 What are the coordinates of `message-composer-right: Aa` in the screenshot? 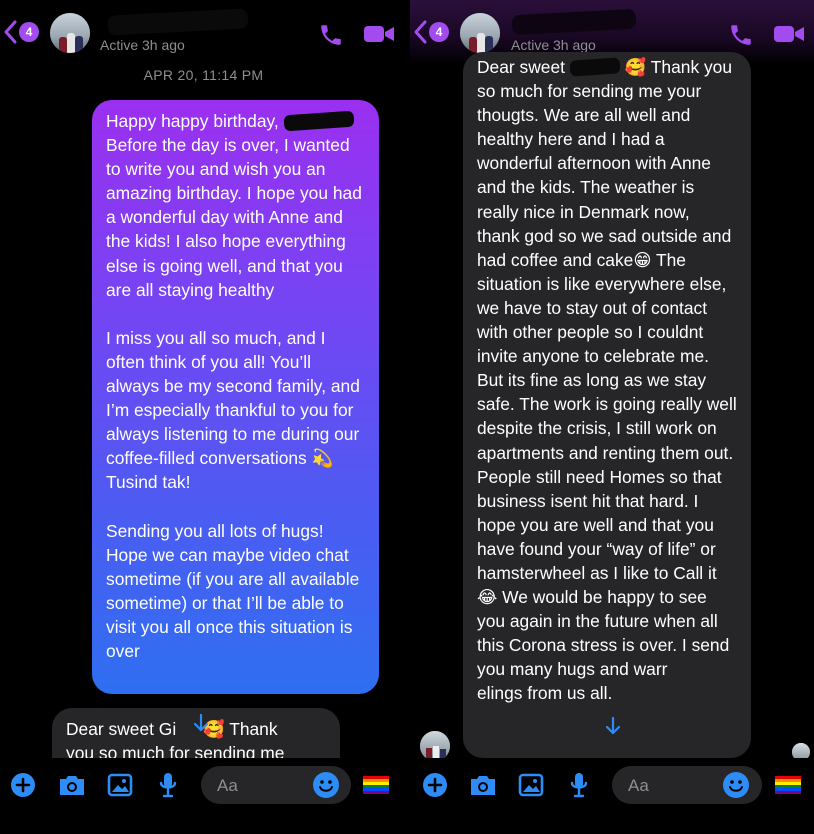 It's located at (612, 796).